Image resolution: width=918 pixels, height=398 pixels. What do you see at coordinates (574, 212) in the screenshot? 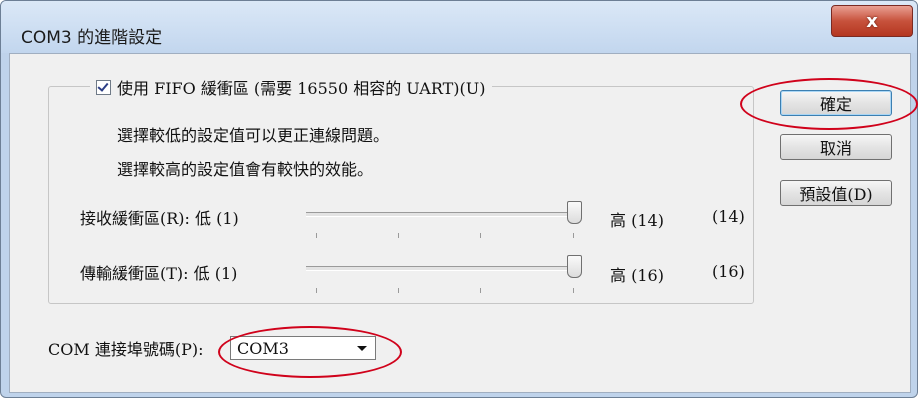
I see `receive-buffer-thumb` at bounding box center [574, 212].